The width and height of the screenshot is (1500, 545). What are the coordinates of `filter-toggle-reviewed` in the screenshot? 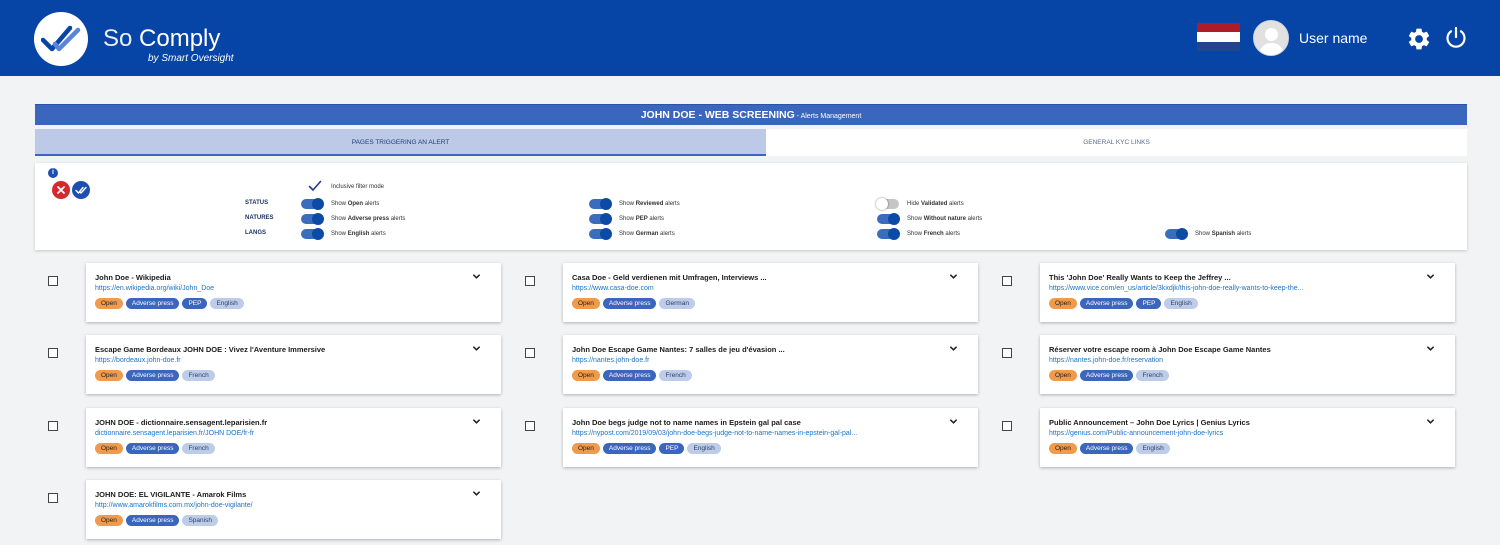 It's located at (600, 204).